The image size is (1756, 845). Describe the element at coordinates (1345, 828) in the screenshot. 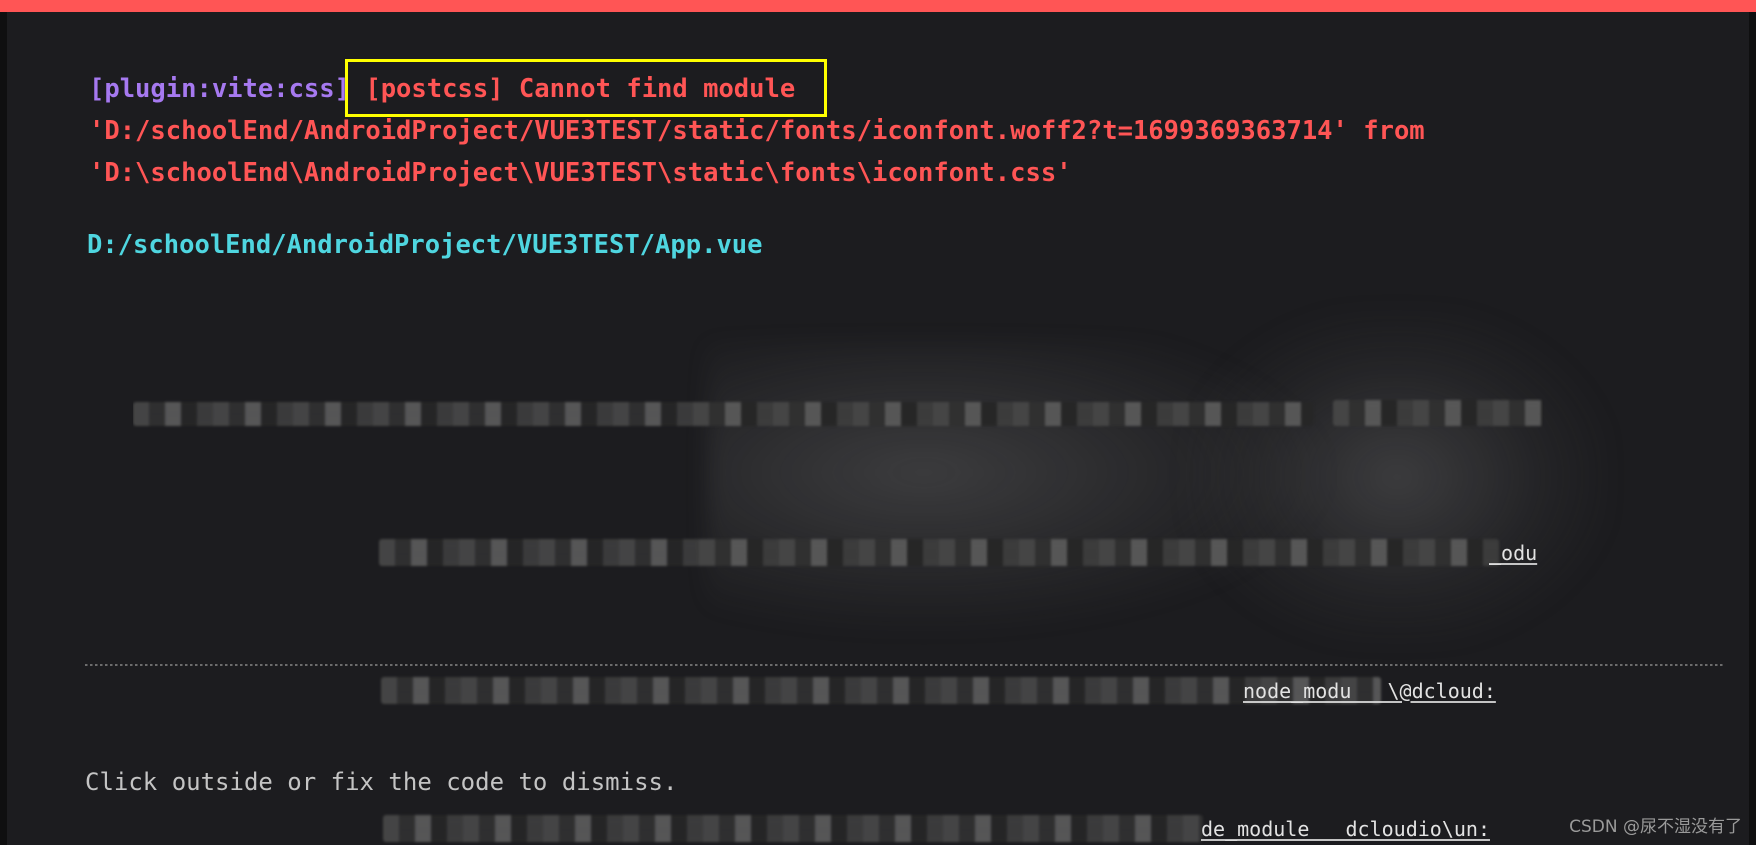

I see `stack-row-tail: de_module dcloudio\un:` at that location.